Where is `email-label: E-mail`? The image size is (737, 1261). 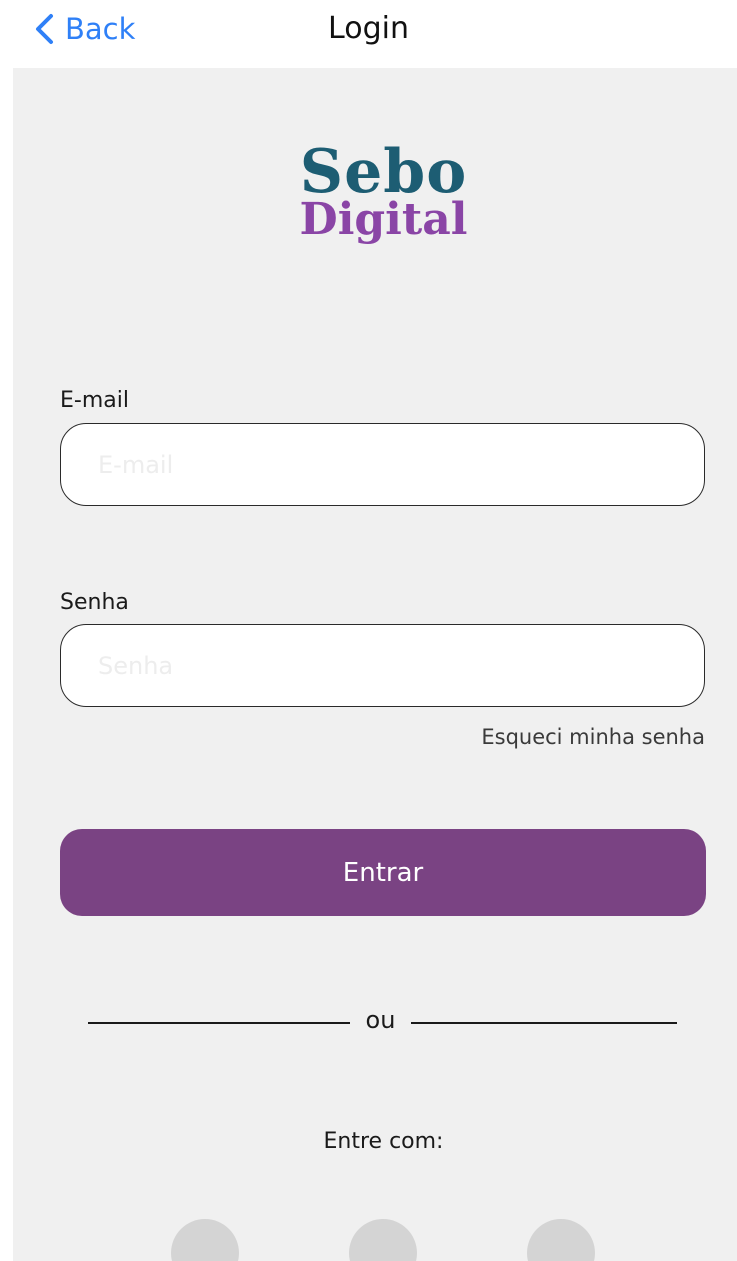
email-label: E-mail is located at coordinates (94, 400).